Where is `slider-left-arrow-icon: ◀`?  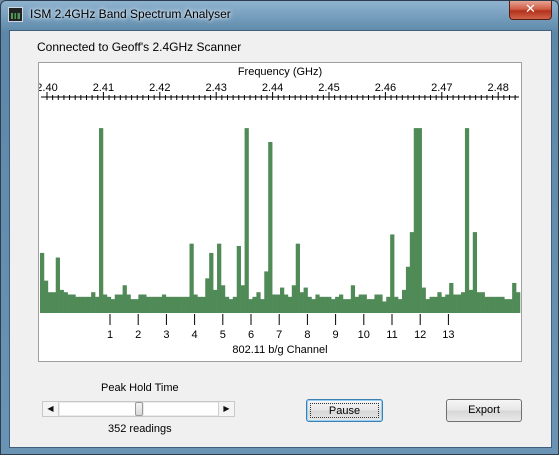 slider-left-arrow-icon: ◀ is located at coordinates (51, 409).